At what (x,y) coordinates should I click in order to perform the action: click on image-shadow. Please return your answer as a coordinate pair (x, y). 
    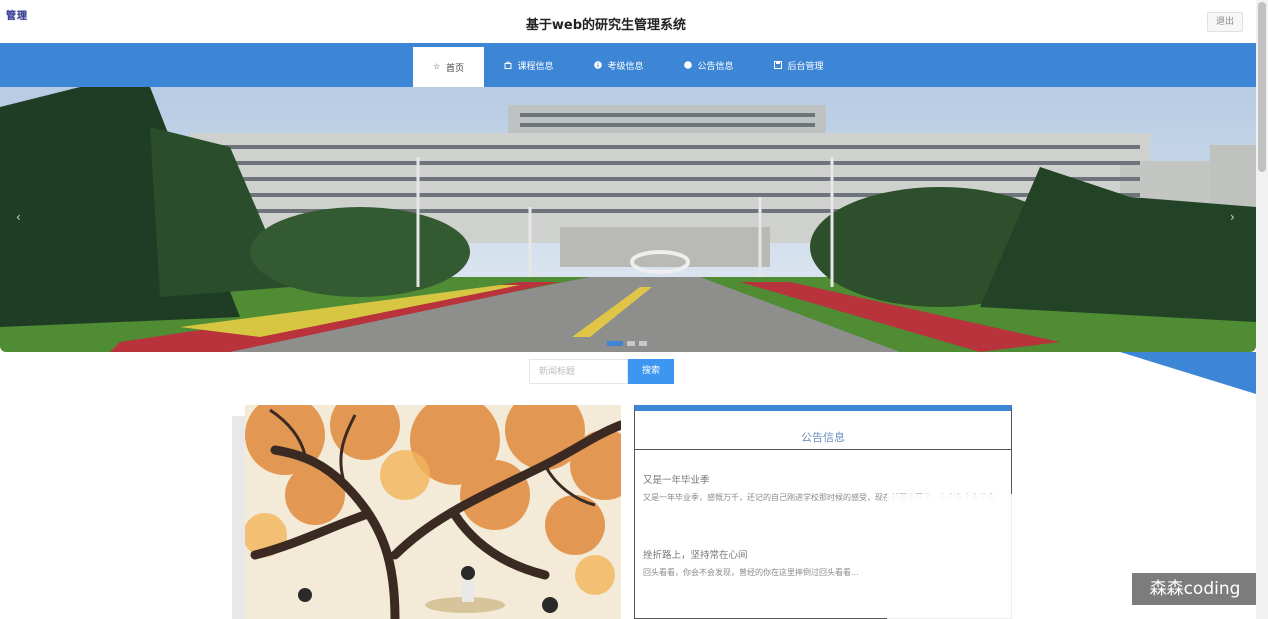
    Looking at the image, I should click on (239, 517).